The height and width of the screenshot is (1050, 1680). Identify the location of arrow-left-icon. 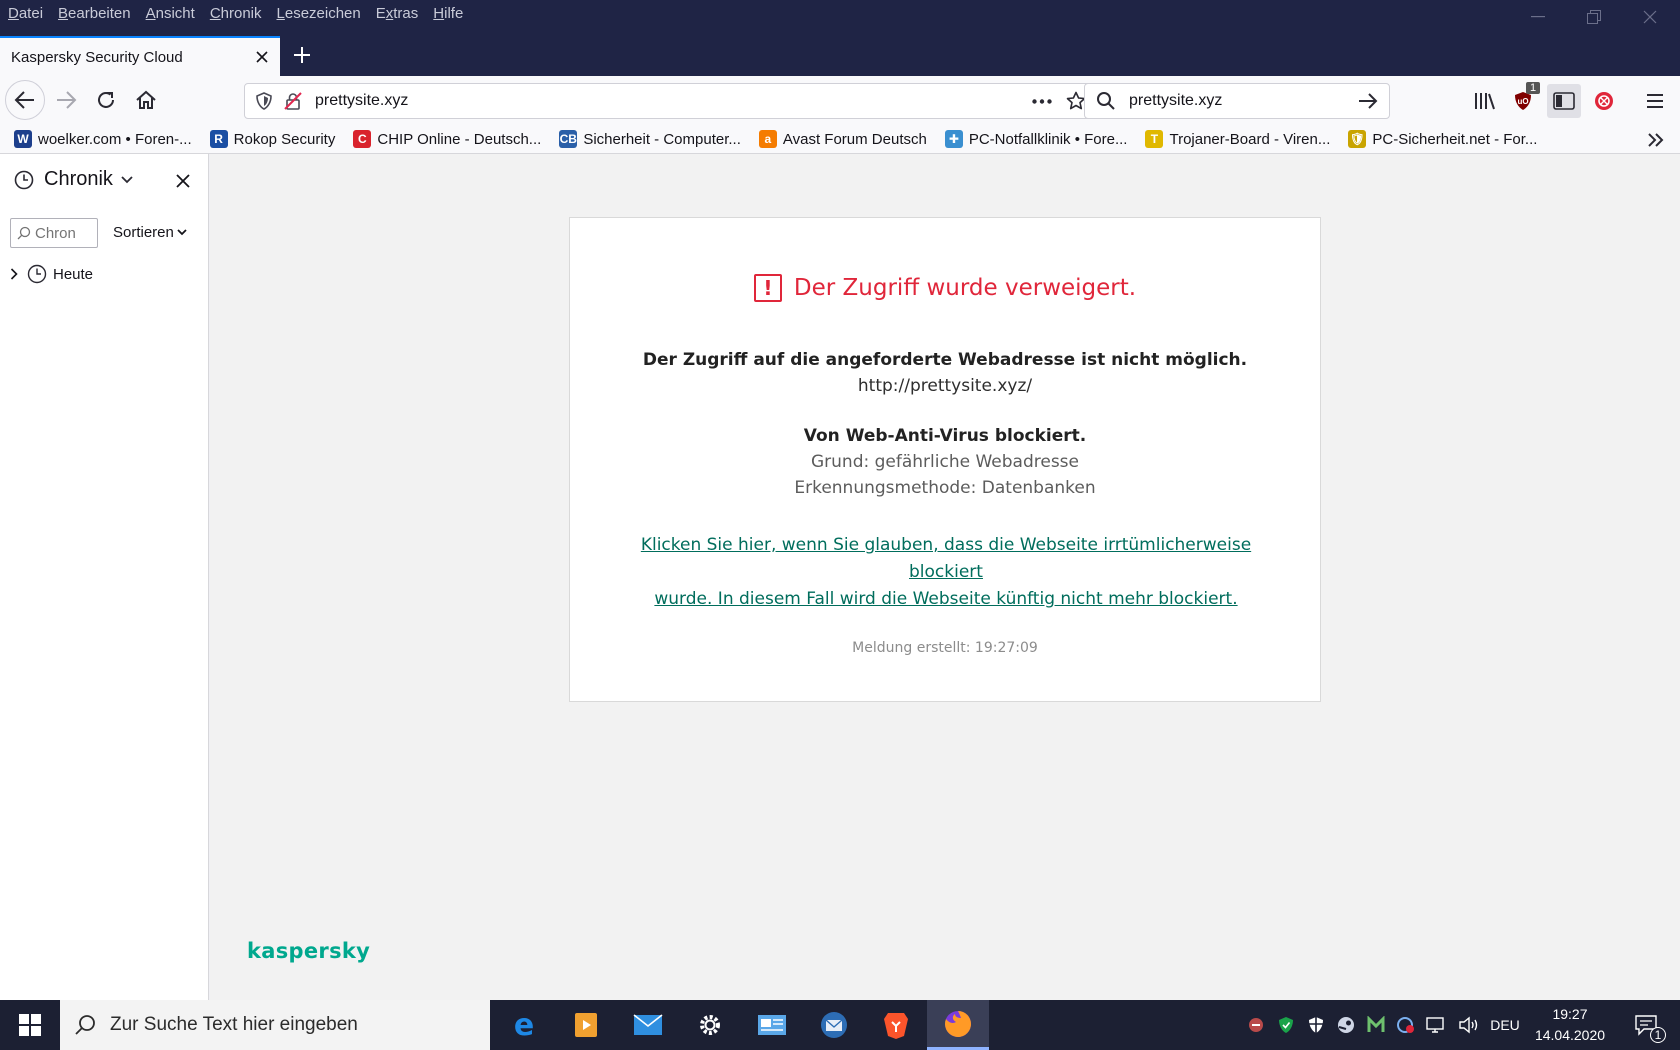
(24, 100).